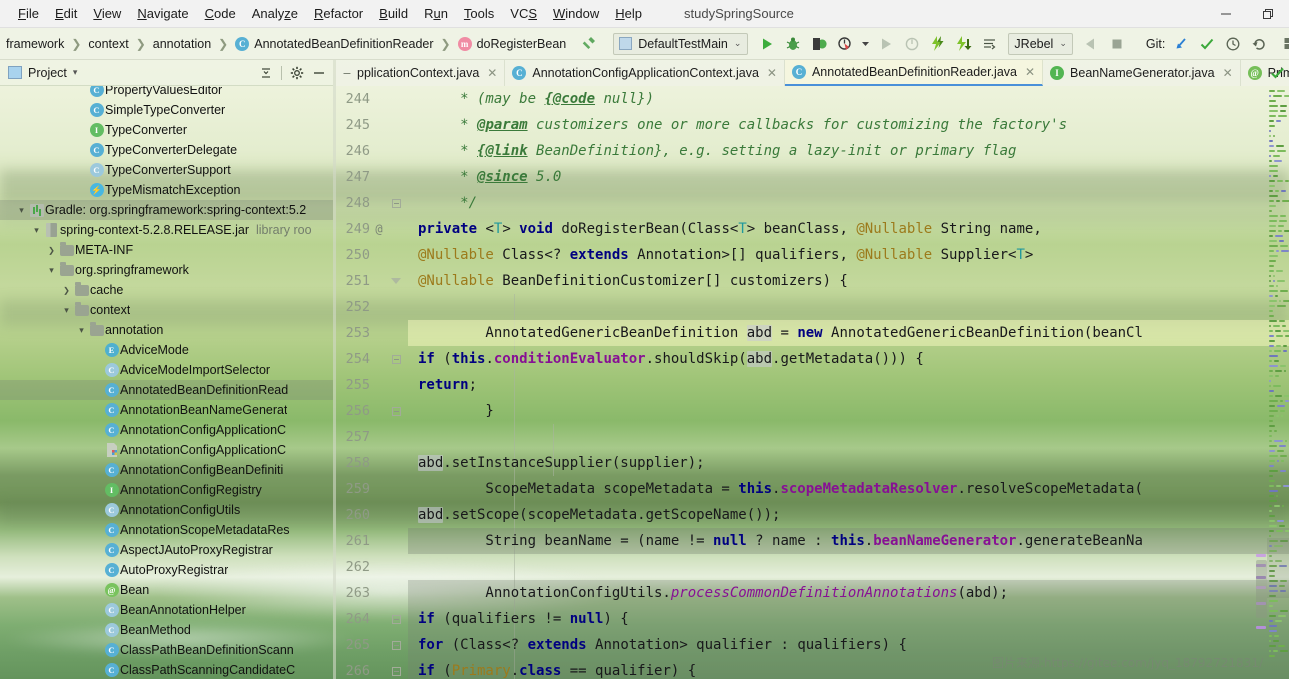  What do you see at coordinates (989, 43) in the screenshot?
I see `jrebel-more-button` at bounding box center [989, 43].